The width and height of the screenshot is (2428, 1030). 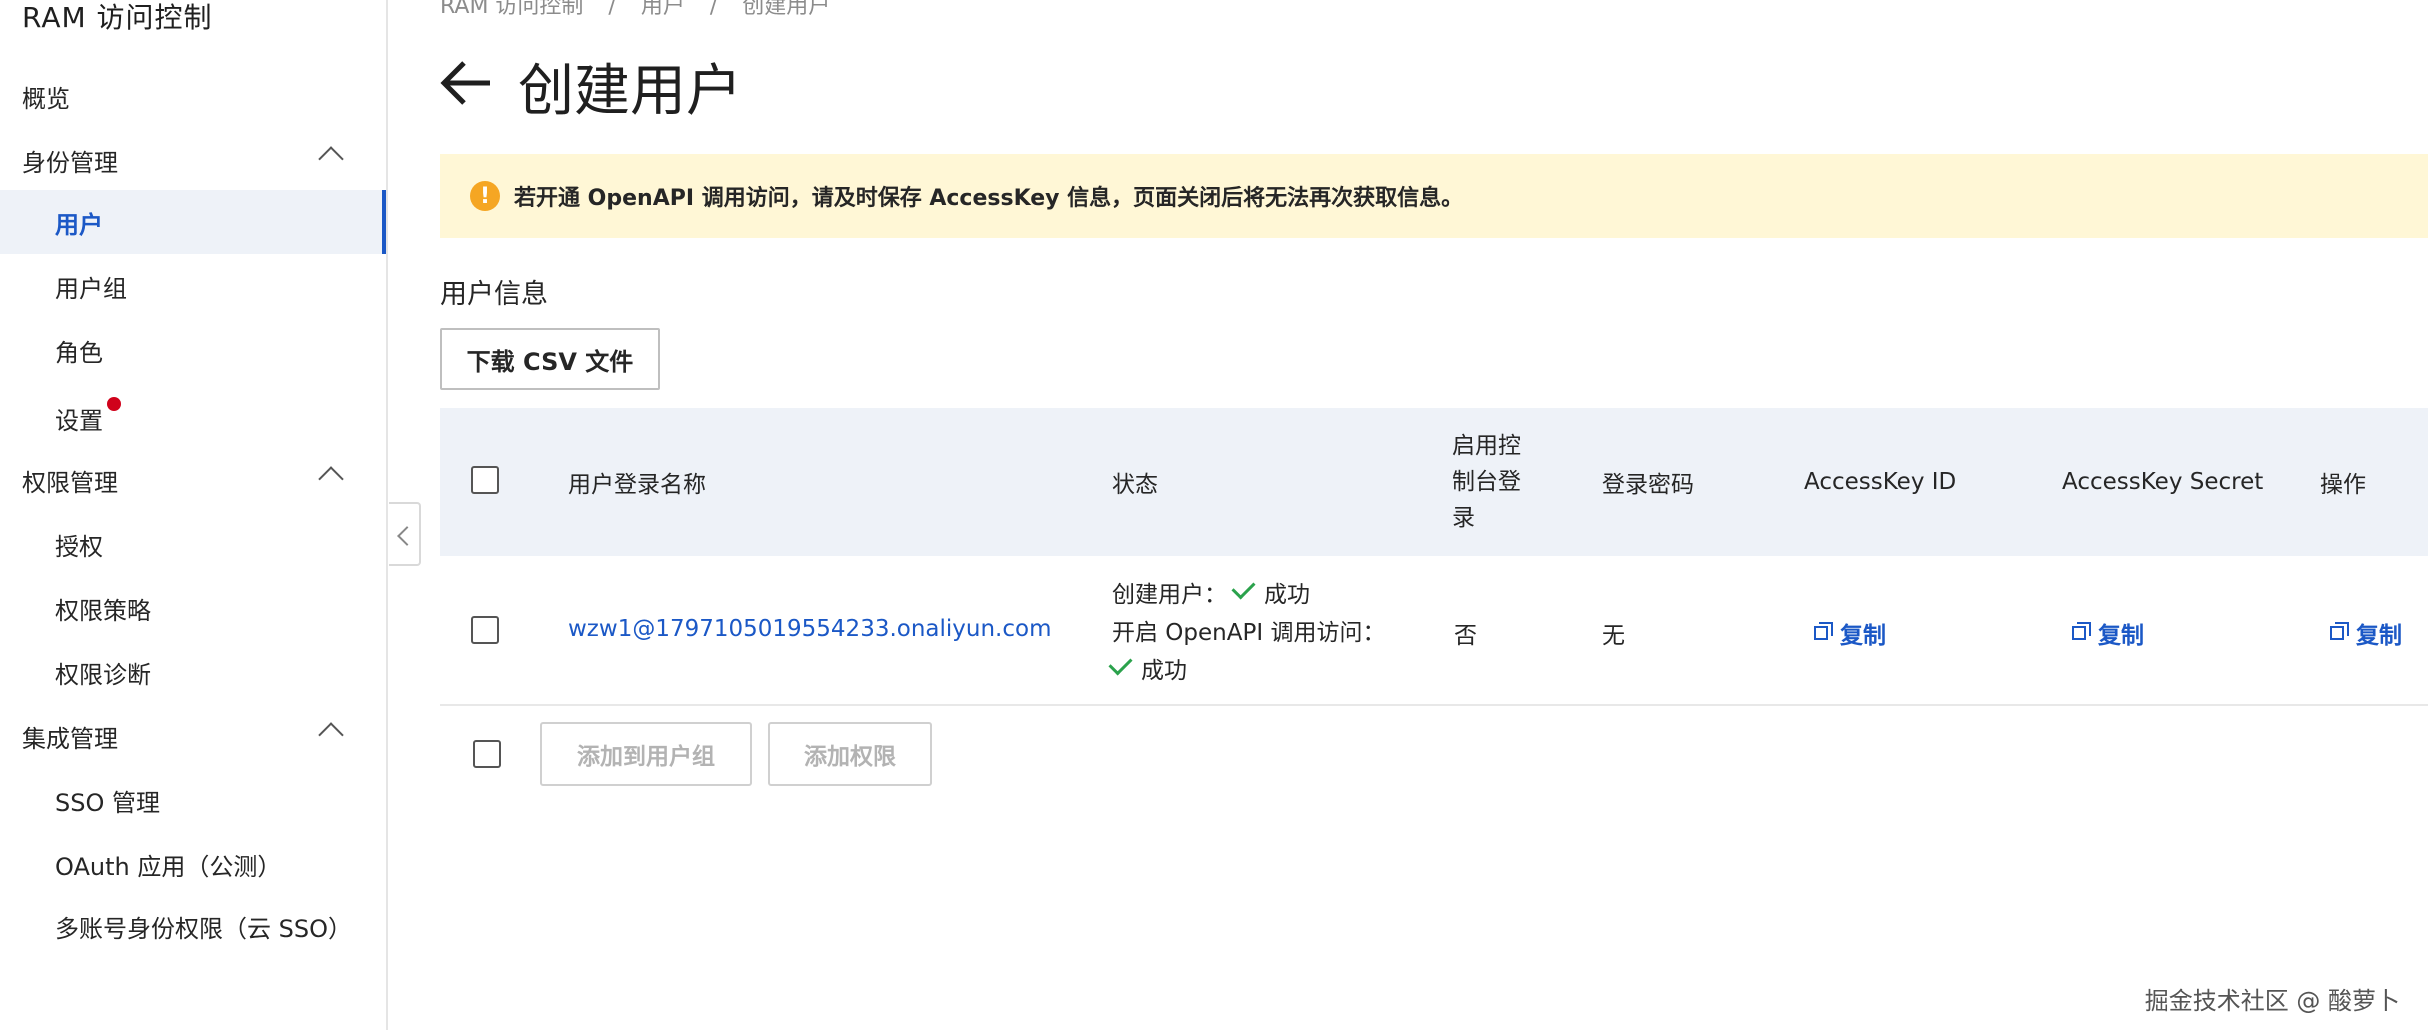 I want to click on sidebar-group-permissions: 权限管理, so click(x=193, y=480).